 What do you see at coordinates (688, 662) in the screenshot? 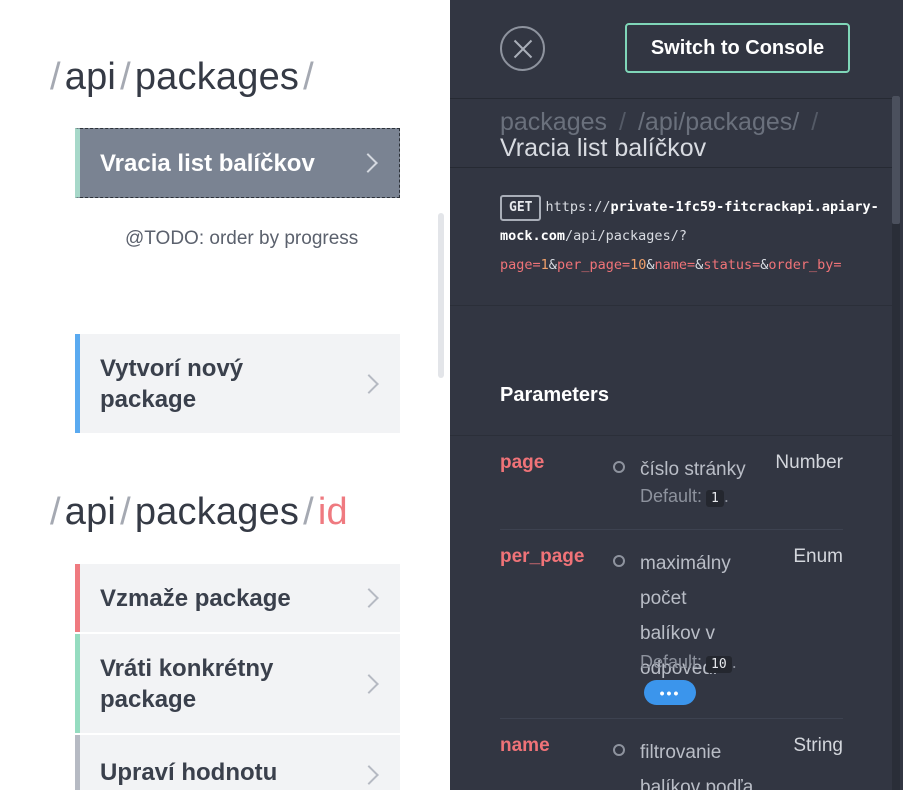
I see `parameter-default: Default: 10.` at bounding box center [688, 662].